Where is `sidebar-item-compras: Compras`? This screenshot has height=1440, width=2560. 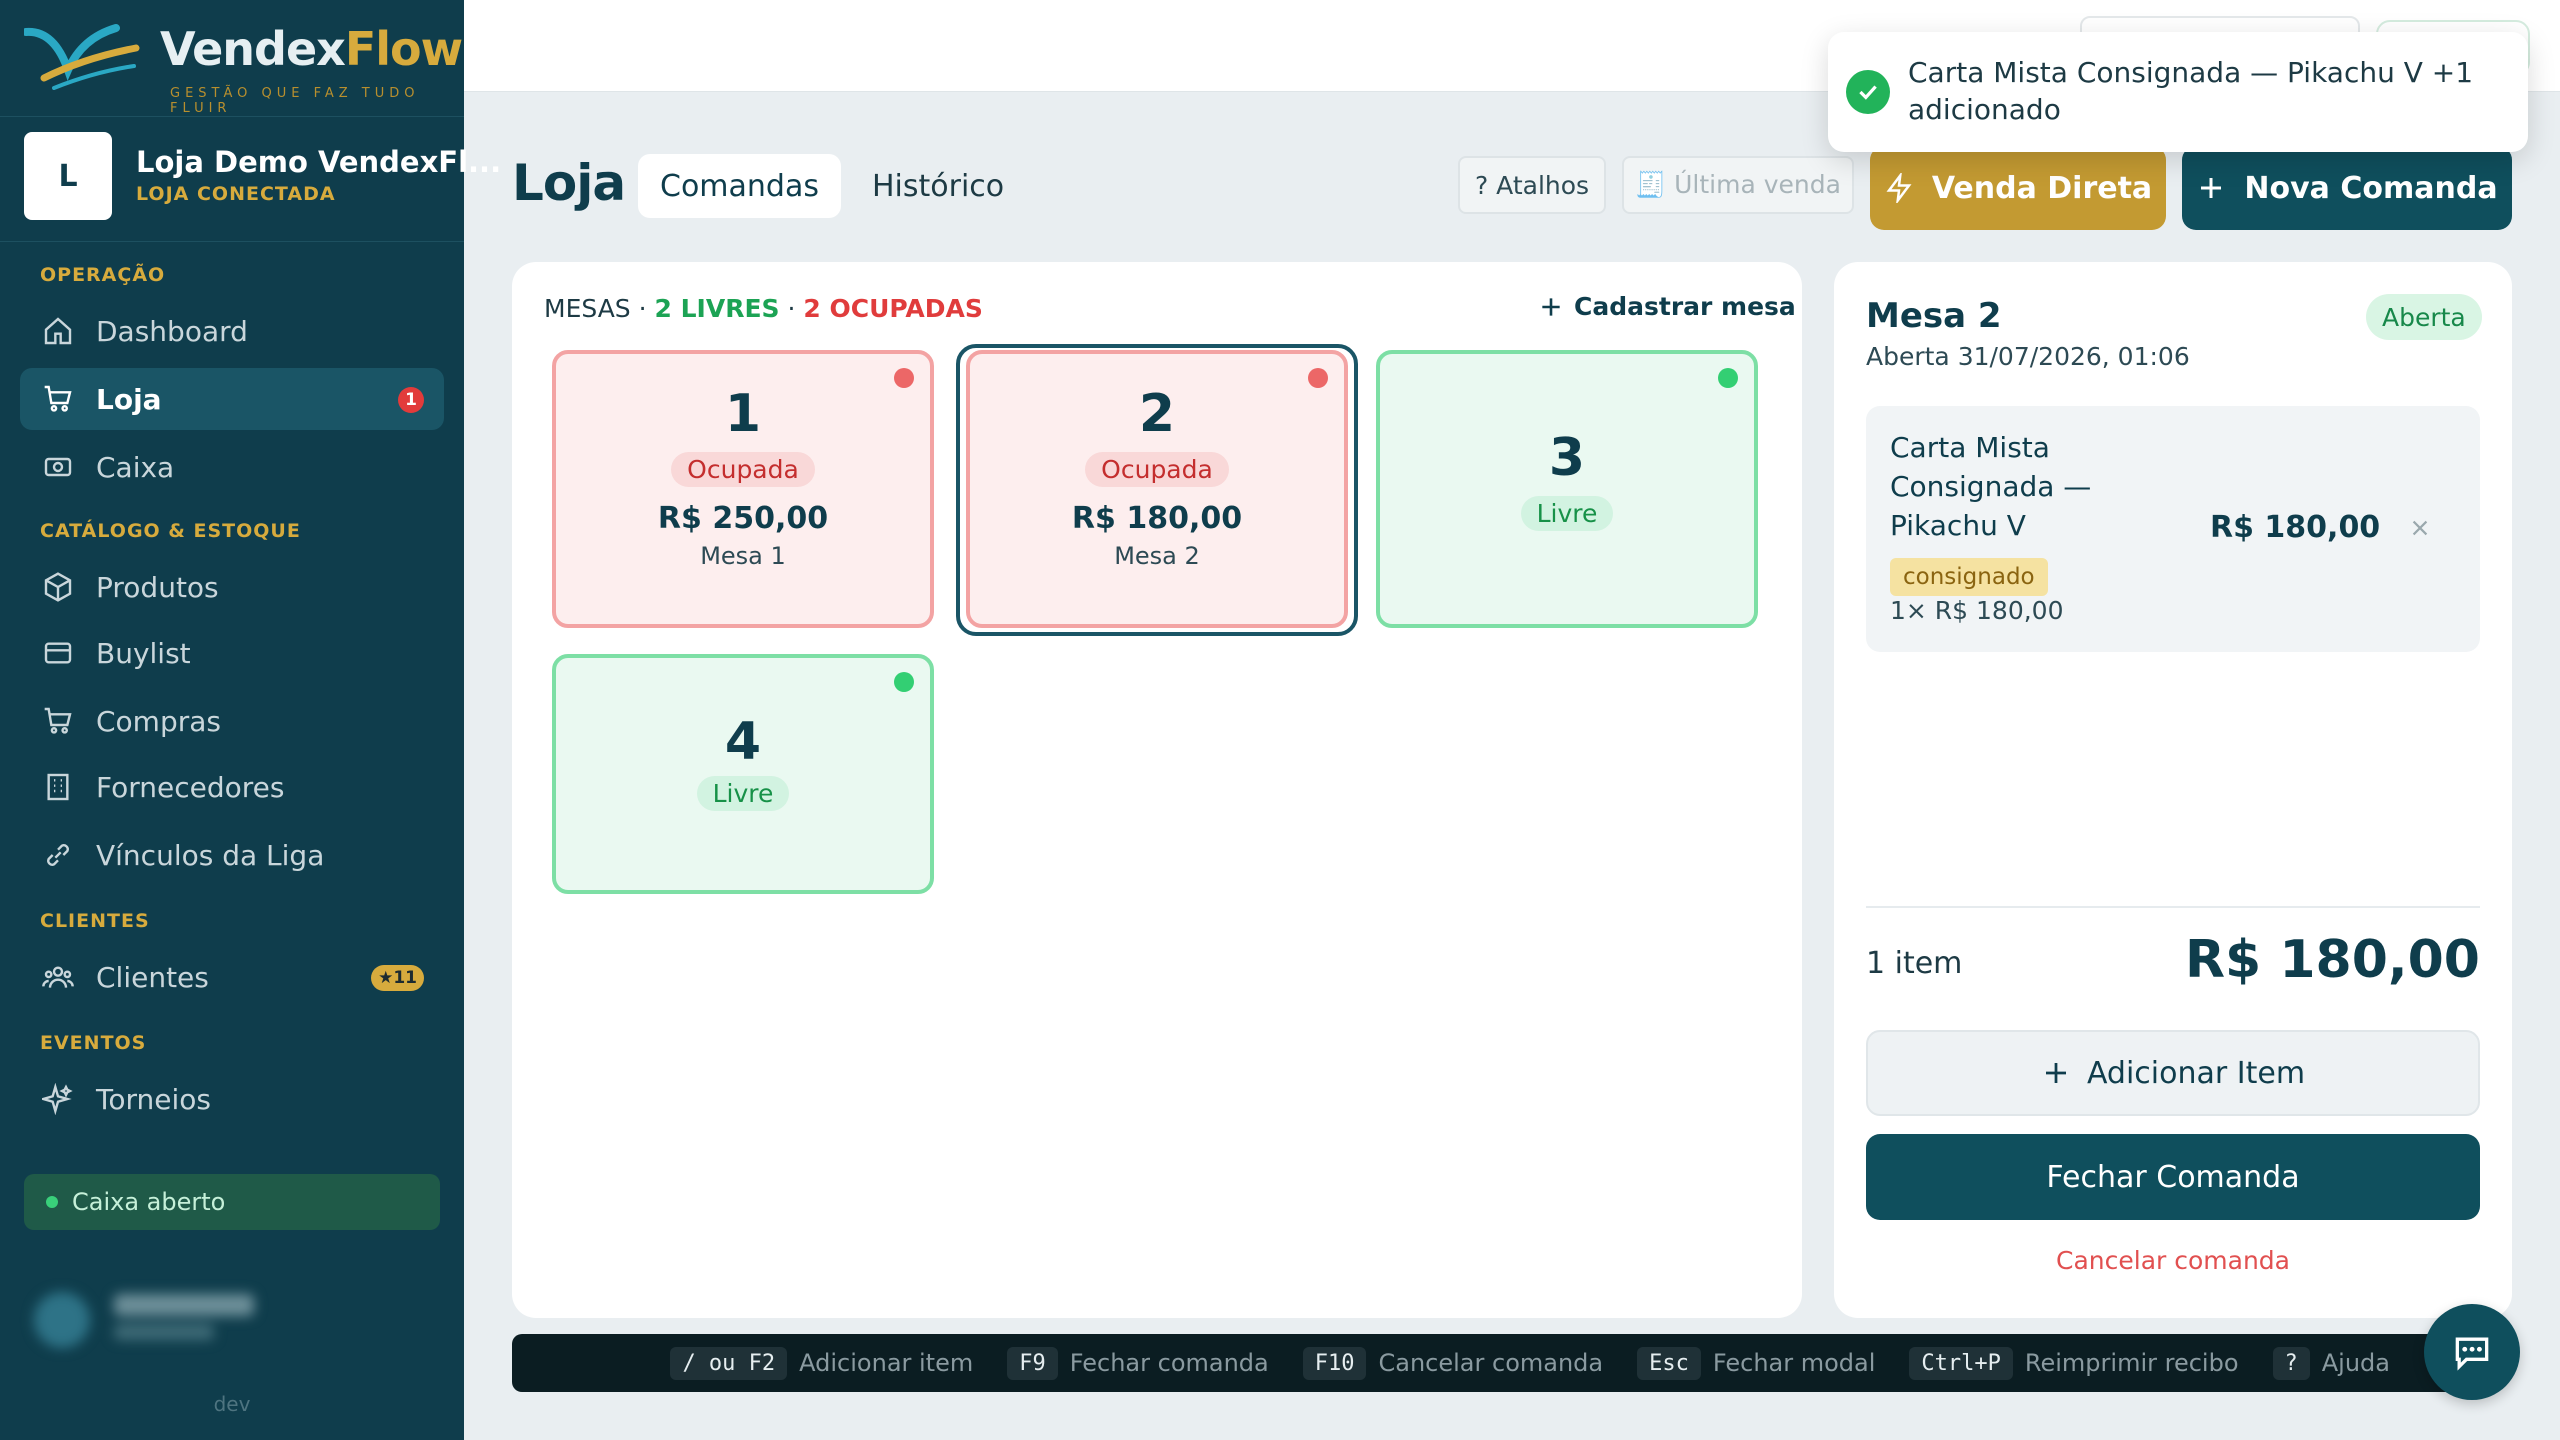
sidebar-item-compras: Compras is located at coordinates (232, 721).